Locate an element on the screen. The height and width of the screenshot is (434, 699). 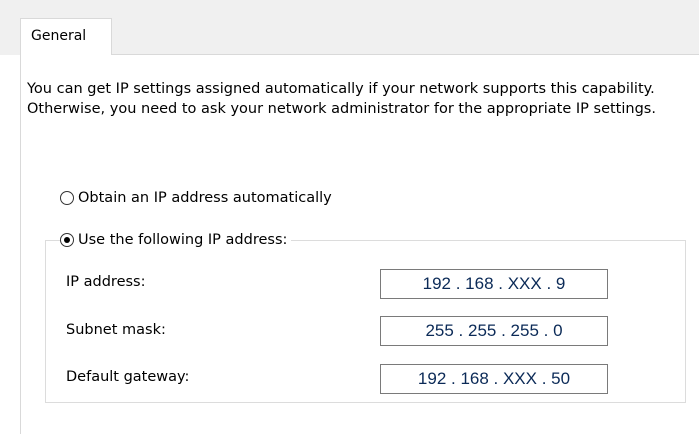
radio-button-unchecked-icon is located at coordinates (67, 198).